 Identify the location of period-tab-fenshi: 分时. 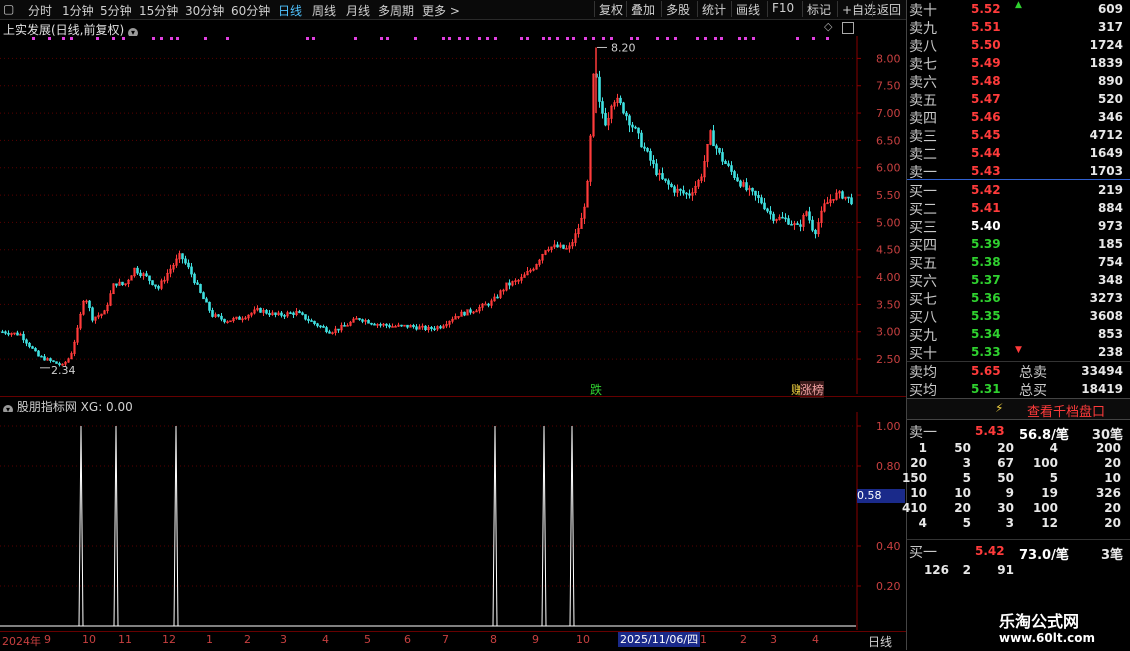
(40, 10).